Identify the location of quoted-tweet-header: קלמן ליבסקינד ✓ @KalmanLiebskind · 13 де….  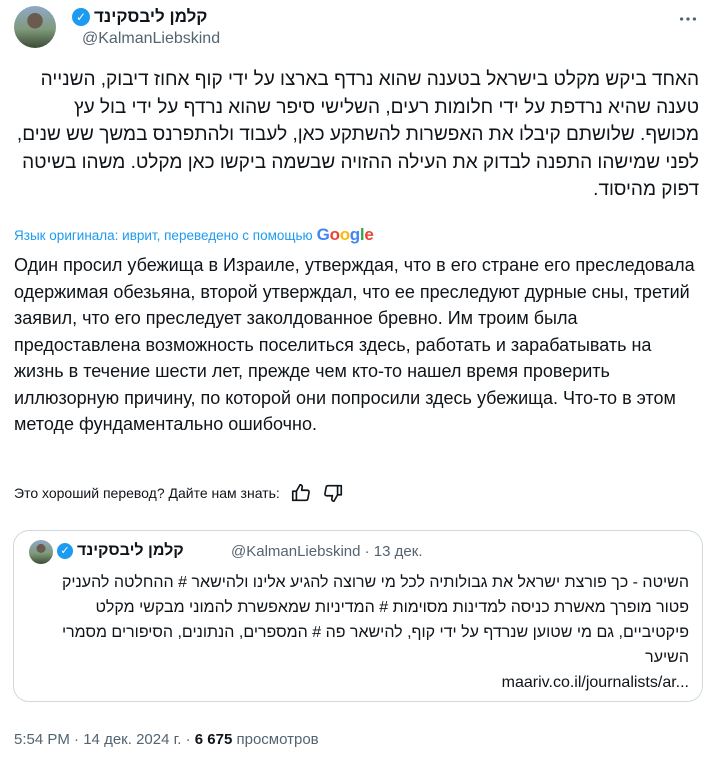
(359, 552).